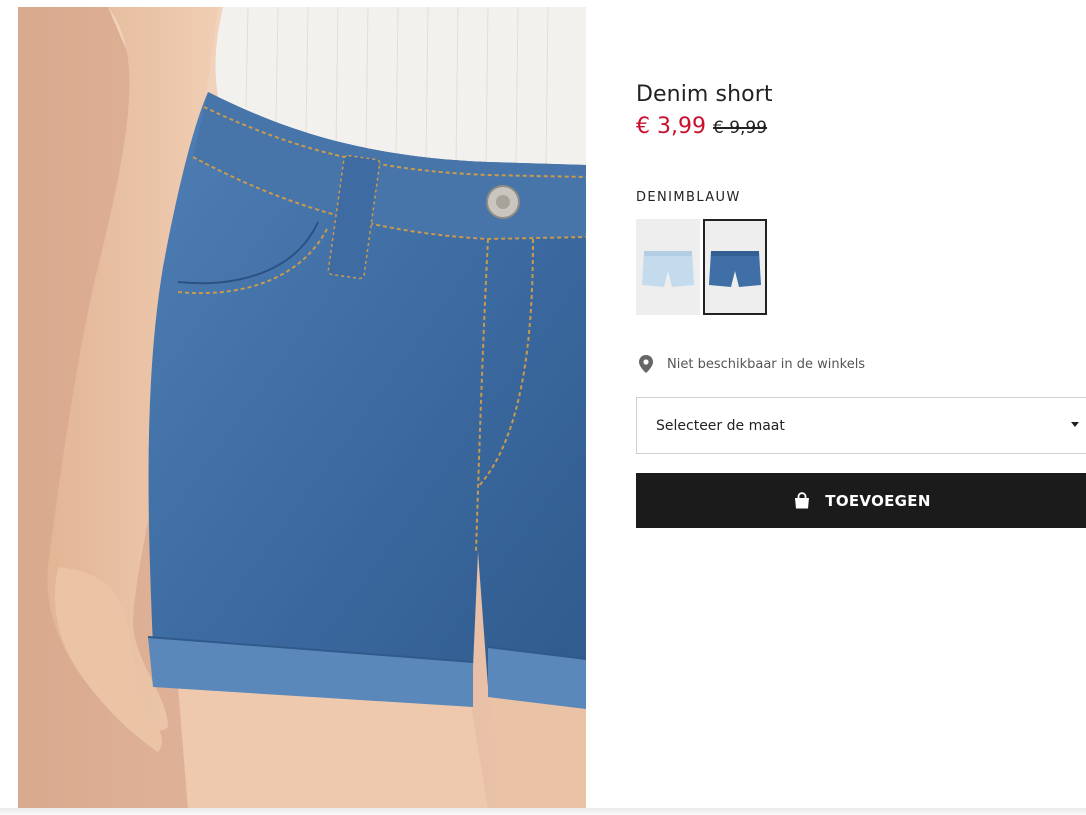 The height and width of the screenshot is (815, 1086). Describe the element at coordinates (1075, 424) in the screenshot. I see `caret-down-icon` at that location.